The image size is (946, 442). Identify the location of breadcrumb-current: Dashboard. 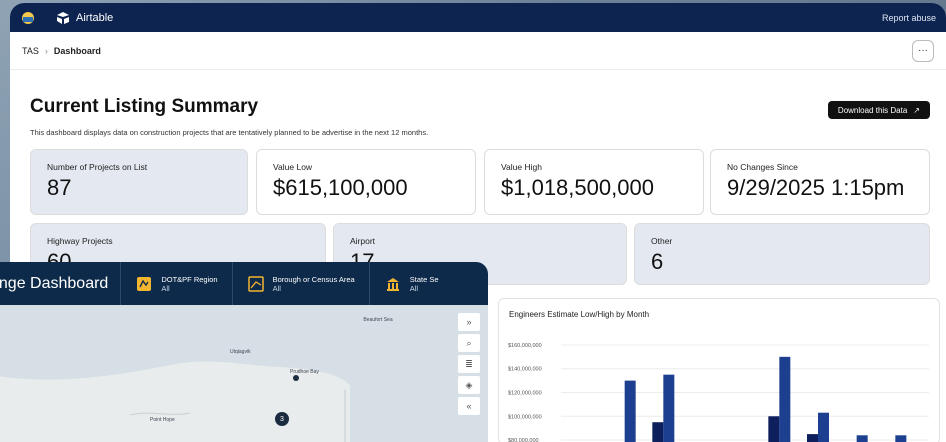
(77, 50).